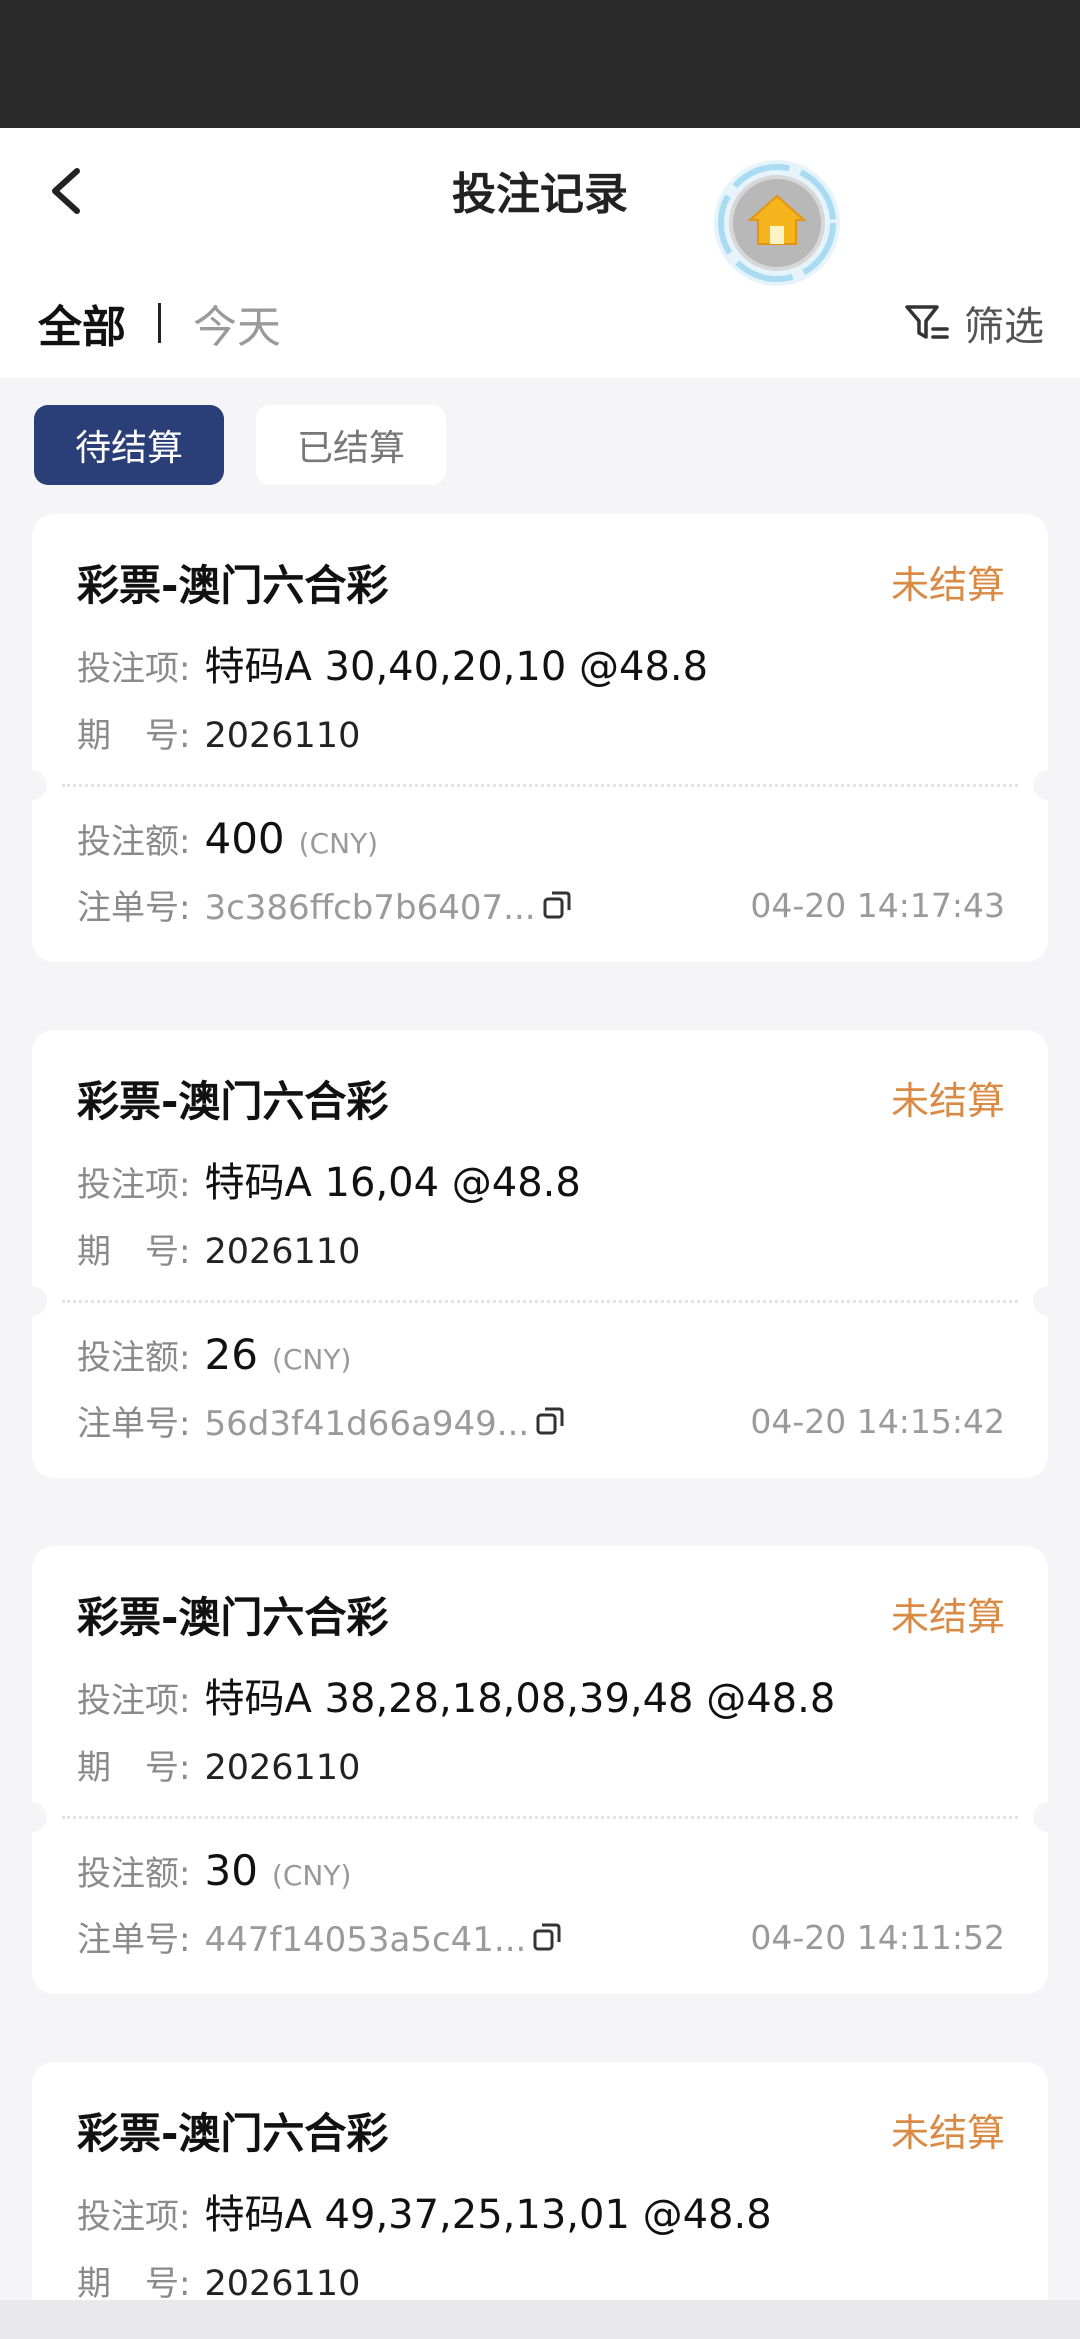 This screenshot has height=2339, width=1080. Describe the element at coordinates (877, 1421) in the screenshot. I see `bet-time: 04-20 14:15:42` at that location.